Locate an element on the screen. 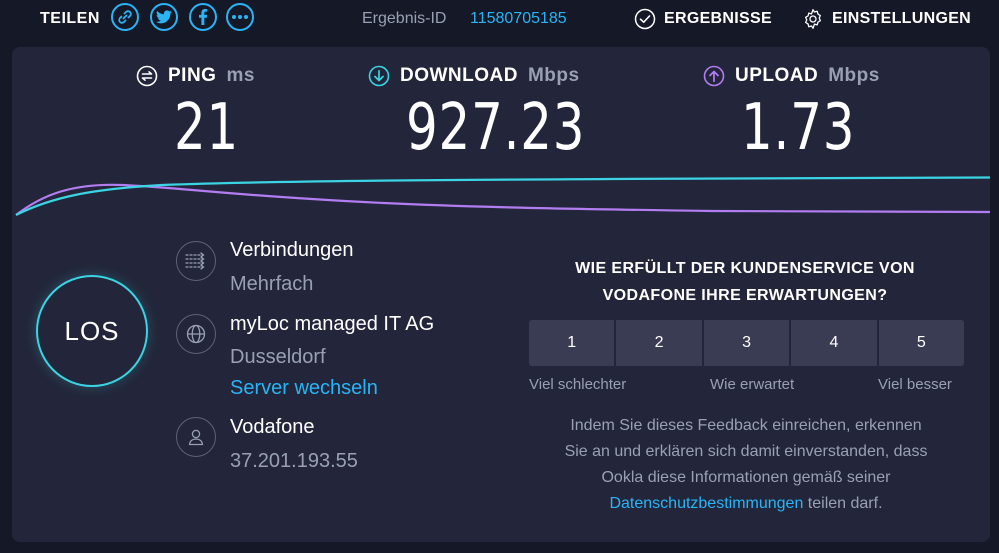  share-more-button is located at coordinates (240, 17).